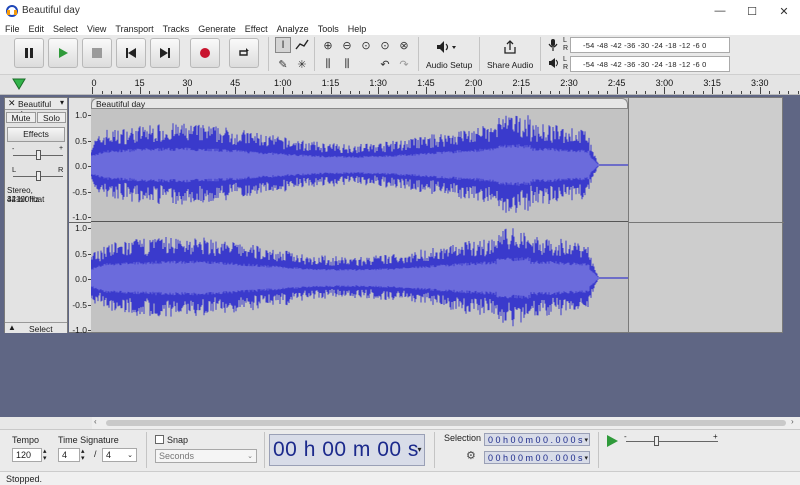 This screenshot has height=485, width=800. What do you see at coordinates (283, 45) in the screenshot?
I see `selection-tool: I` at bounding box center [283, 45].